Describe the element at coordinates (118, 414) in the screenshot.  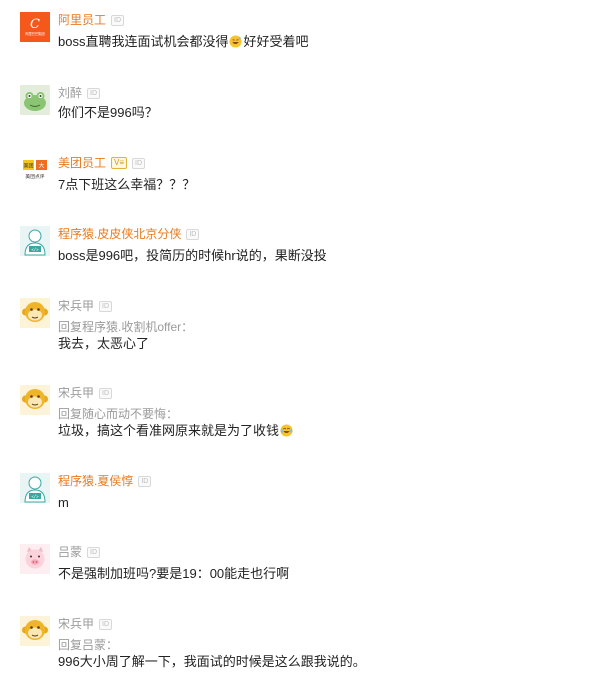
I see `reply-to: 回复随心而动不要悔：` at that location.